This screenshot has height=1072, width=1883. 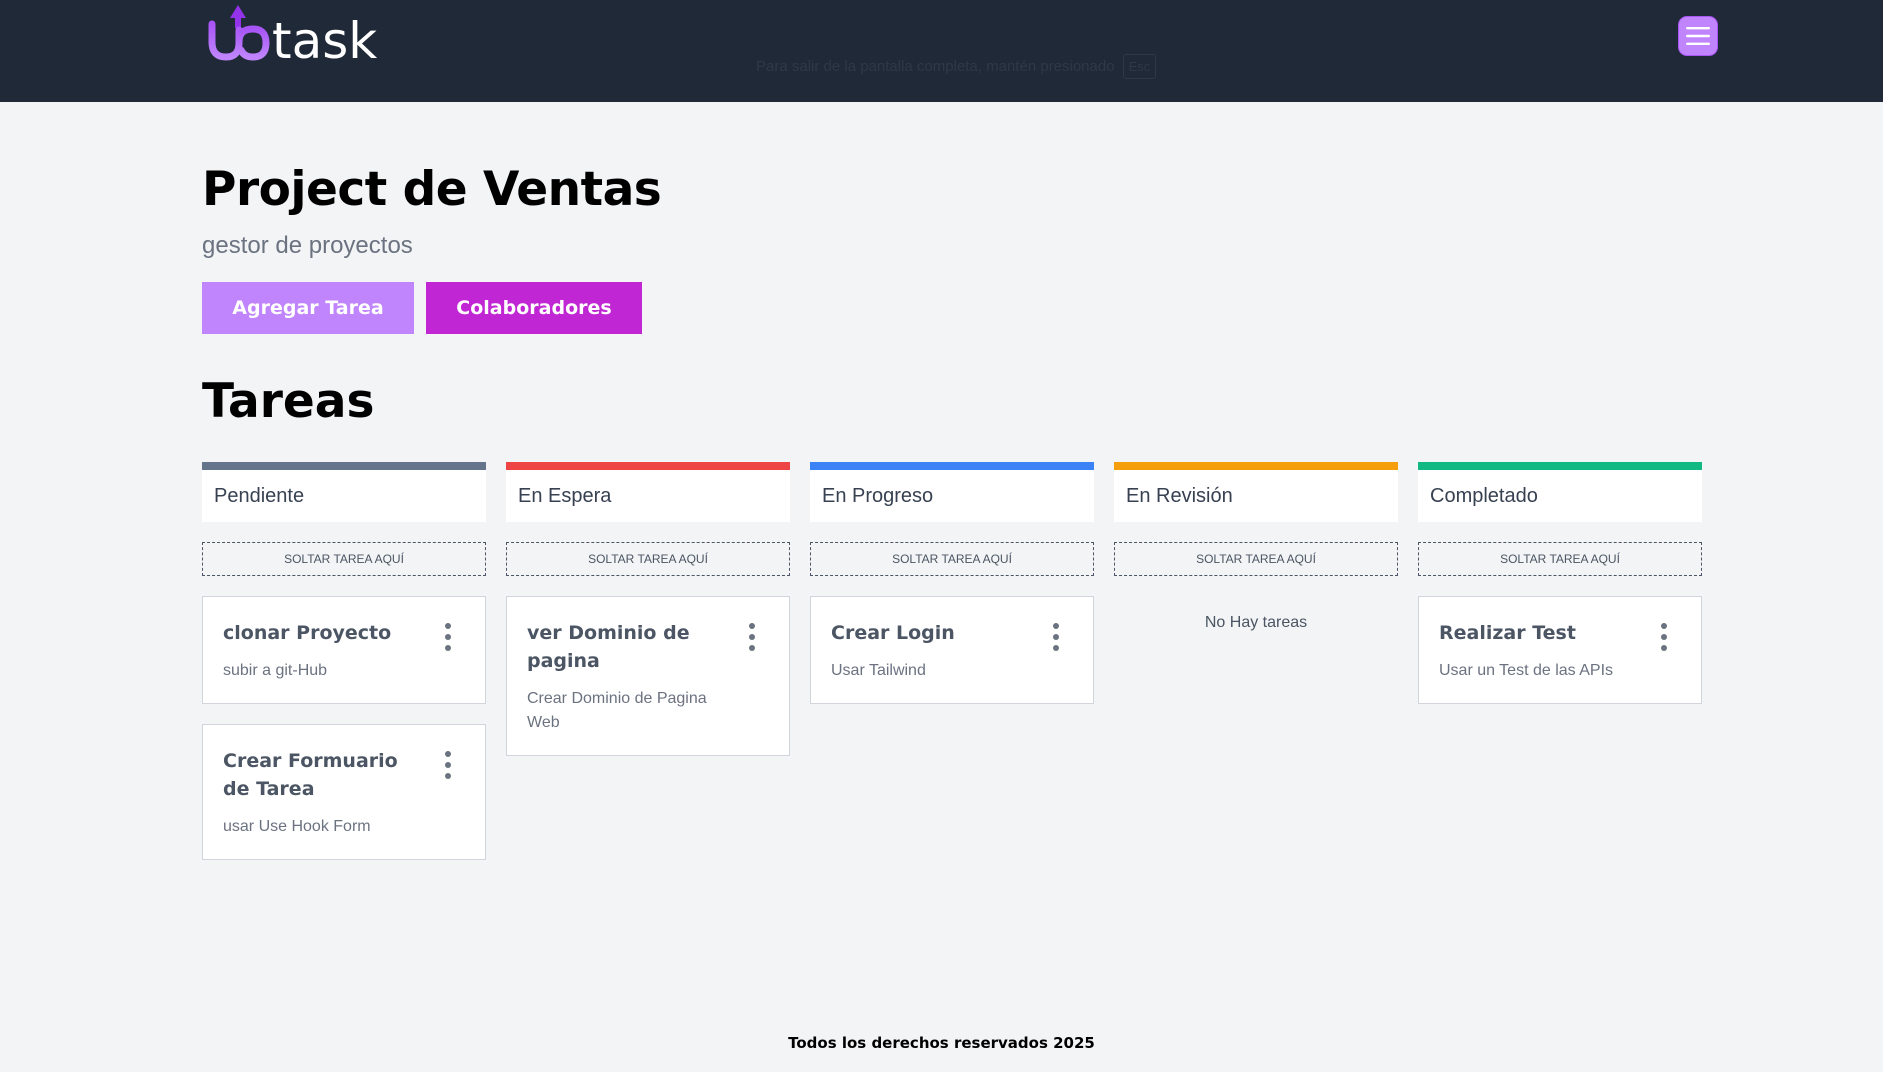 What do you see at coordinates (1179, 495) in the screenshot?
I see `column-title: En Revisión` at bounding box center [1179, 495].